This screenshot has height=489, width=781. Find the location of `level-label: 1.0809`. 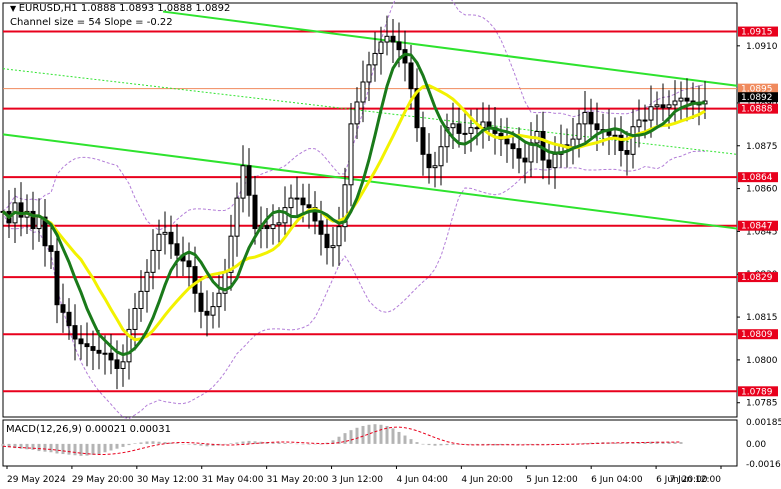

level-label: 1.0809 is located at coordinates (757, 335).